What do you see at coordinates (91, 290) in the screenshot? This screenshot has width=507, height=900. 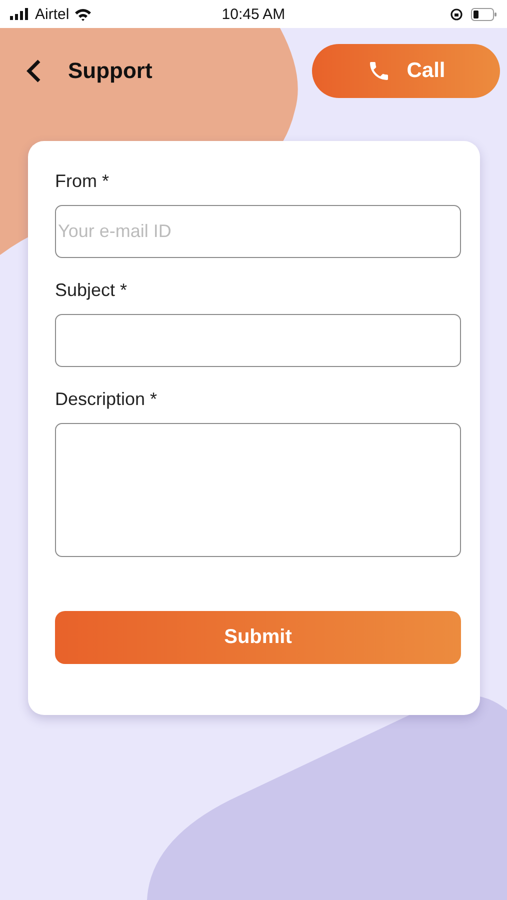 I see `field-label: Subject *` at bounding box center [91, 290].